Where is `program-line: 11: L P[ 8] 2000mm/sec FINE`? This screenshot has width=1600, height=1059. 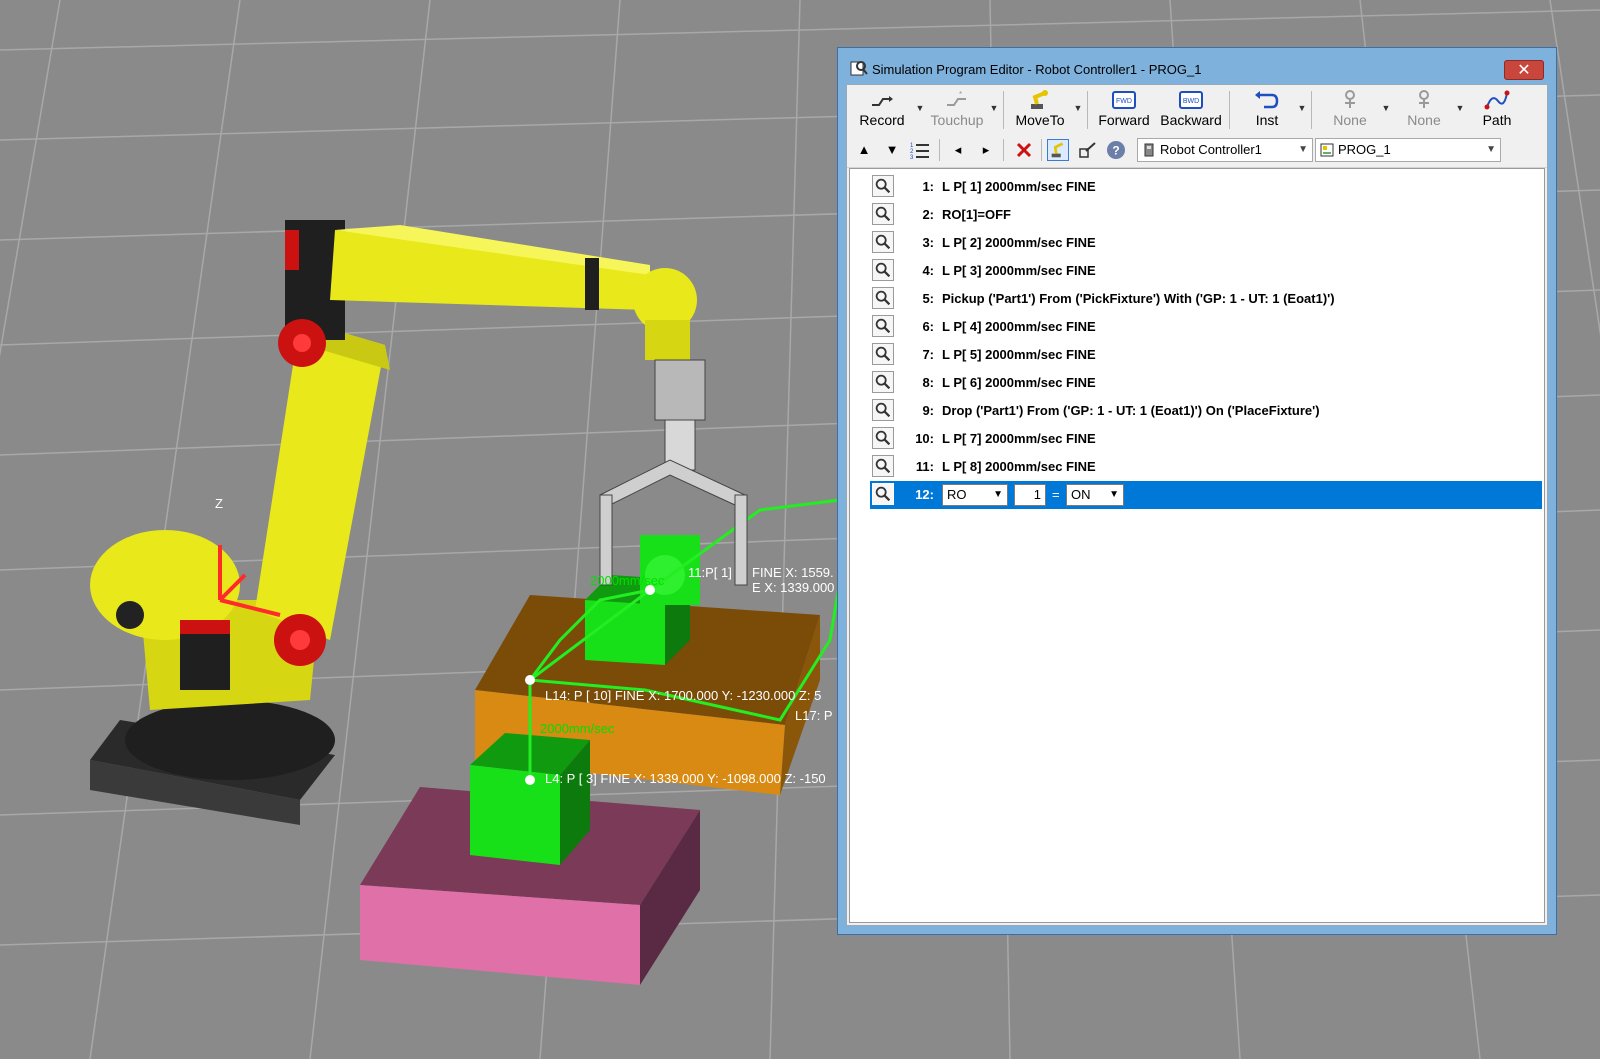 program-line: 11: L P[ 8] 2000mm/sec FINE is located at coordinates (1206, 467).